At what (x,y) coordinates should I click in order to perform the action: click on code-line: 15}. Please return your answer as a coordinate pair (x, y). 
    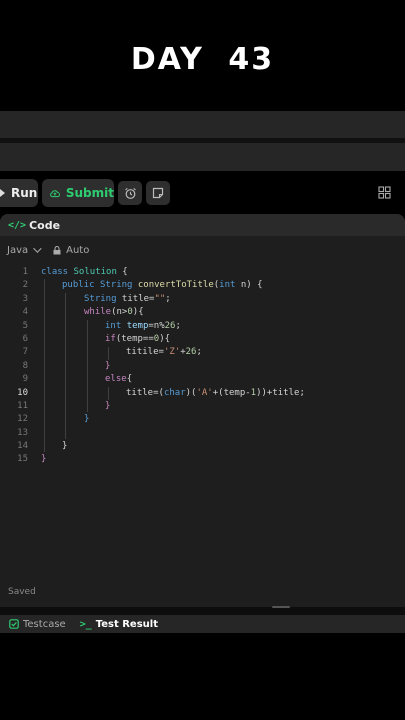
    Looking at the image, I should click on (202, 459).